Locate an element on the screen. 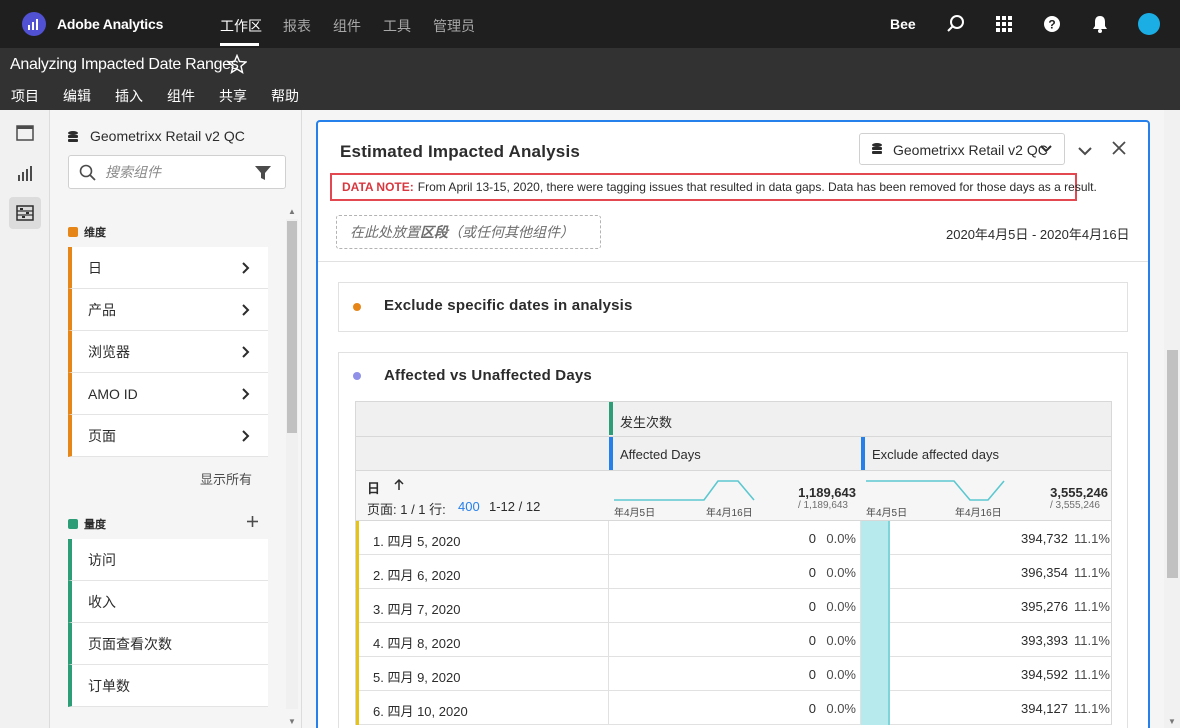  dimension-item-amo-id: AMO ID is located at coordinates (168, 394).